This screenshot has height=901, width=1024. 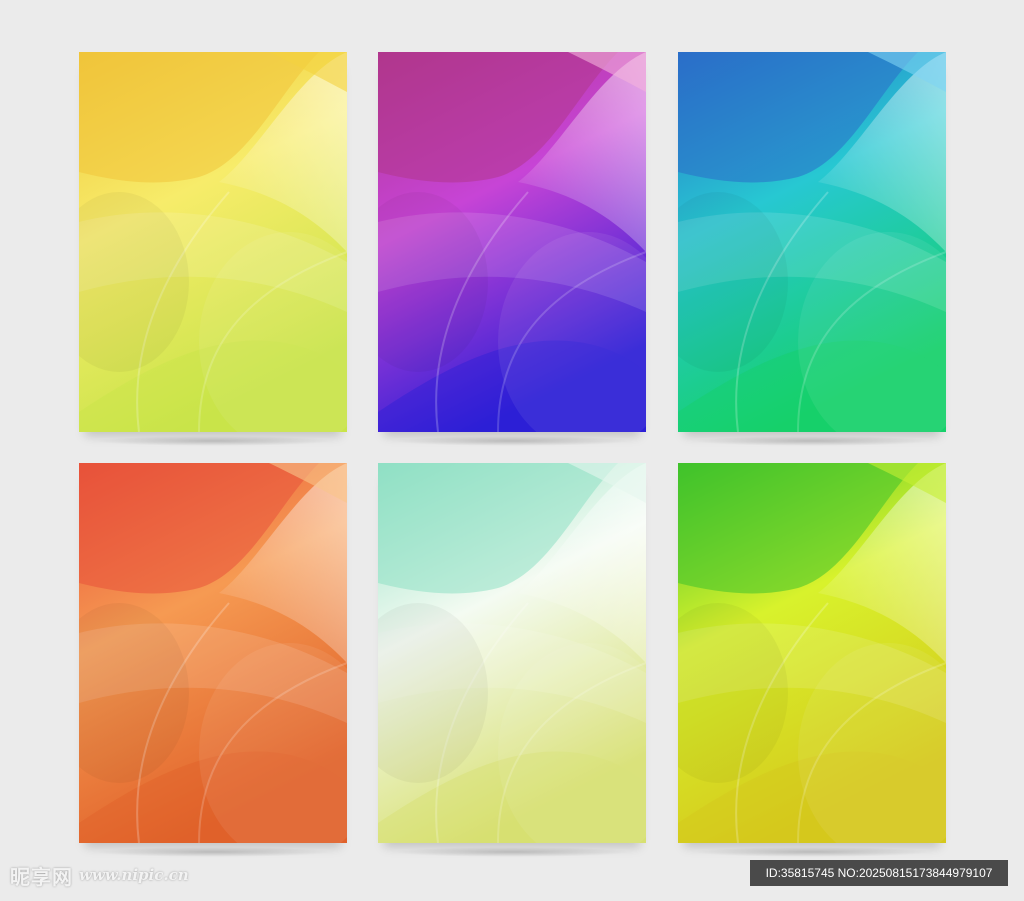 I want to click on poster-card-purple, so click(x=512, y=242).